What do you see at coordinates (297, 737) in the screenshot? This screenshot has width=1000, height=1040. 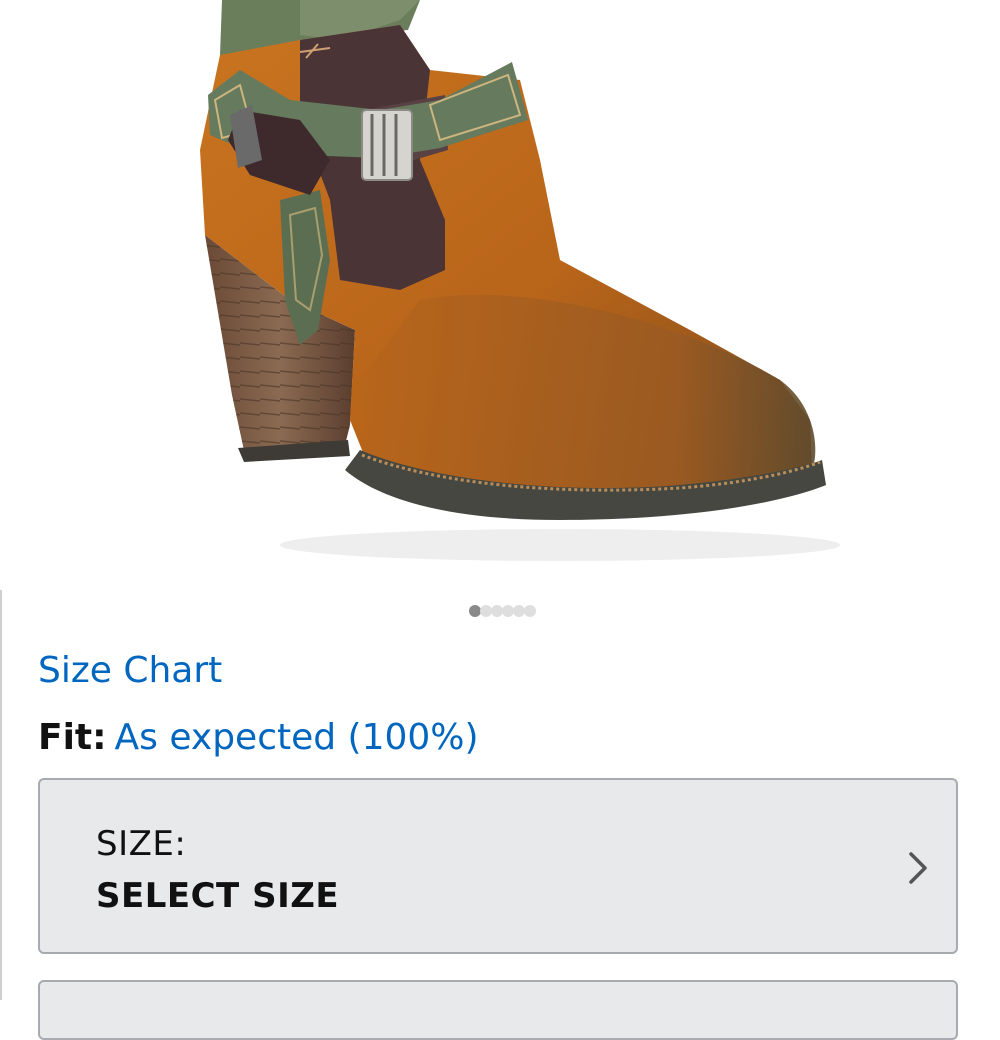 I see `fit-value-link: As expected (100%)` at bounding box center [297, 737].